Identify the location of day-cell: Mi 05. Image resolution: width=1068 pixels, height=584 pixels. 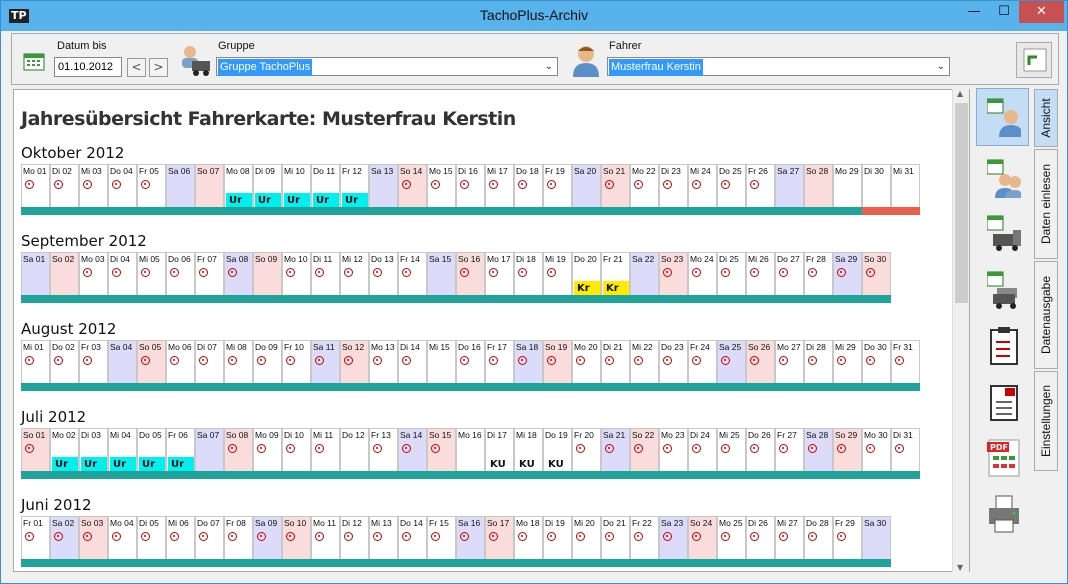
(151, 274).